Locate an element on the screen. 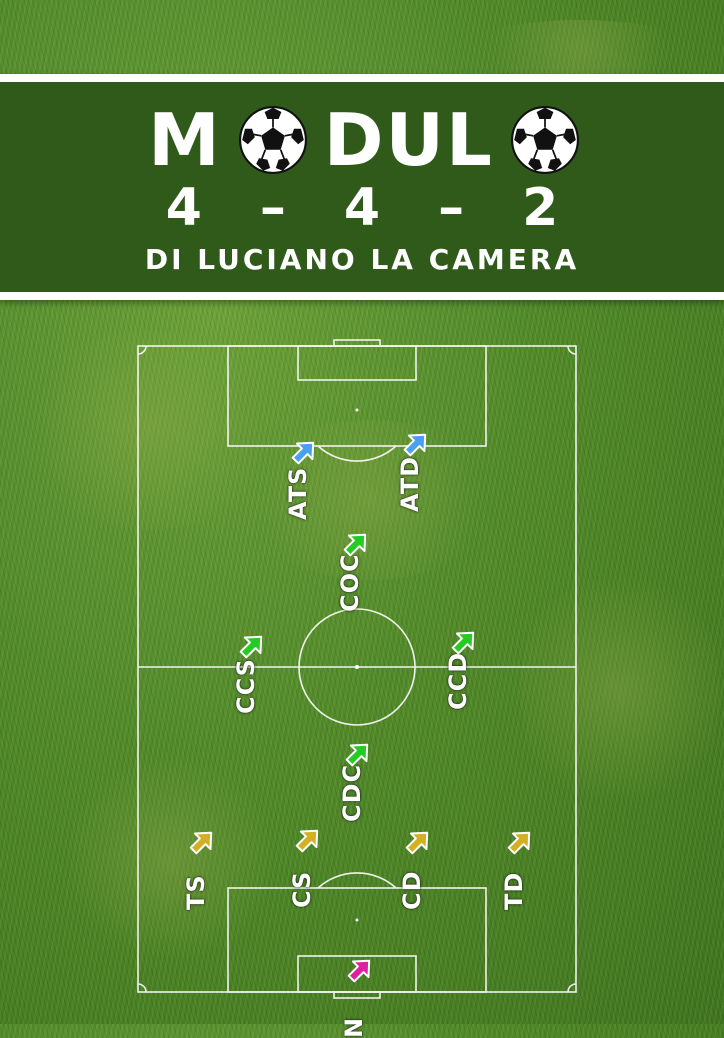 The height and width of the screenshot is (1038, 724). player-role-label: CD is located at coordinates (412, 890).